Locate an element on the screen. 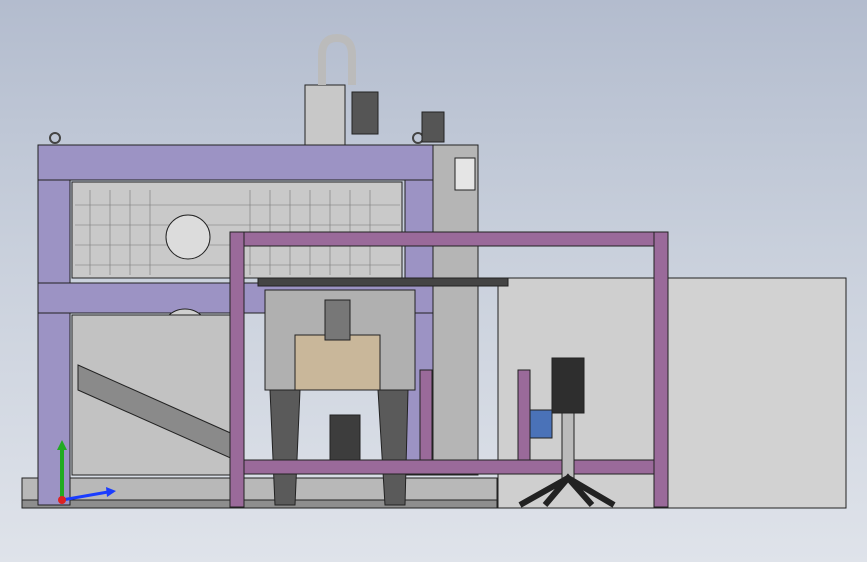  rail-bottom is located at coordinates (449, 467).